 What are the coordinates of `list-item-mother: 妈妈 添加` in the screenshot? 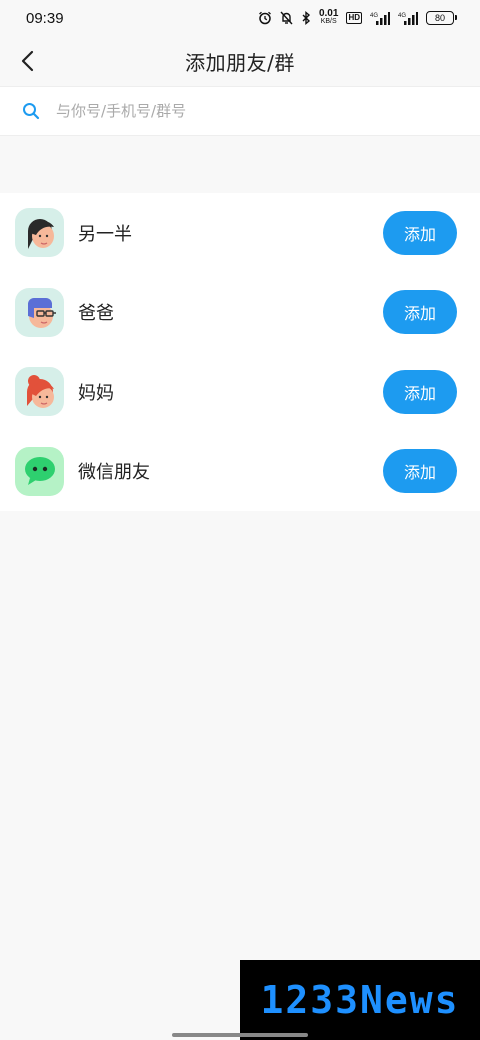 It's located at (240, 392).